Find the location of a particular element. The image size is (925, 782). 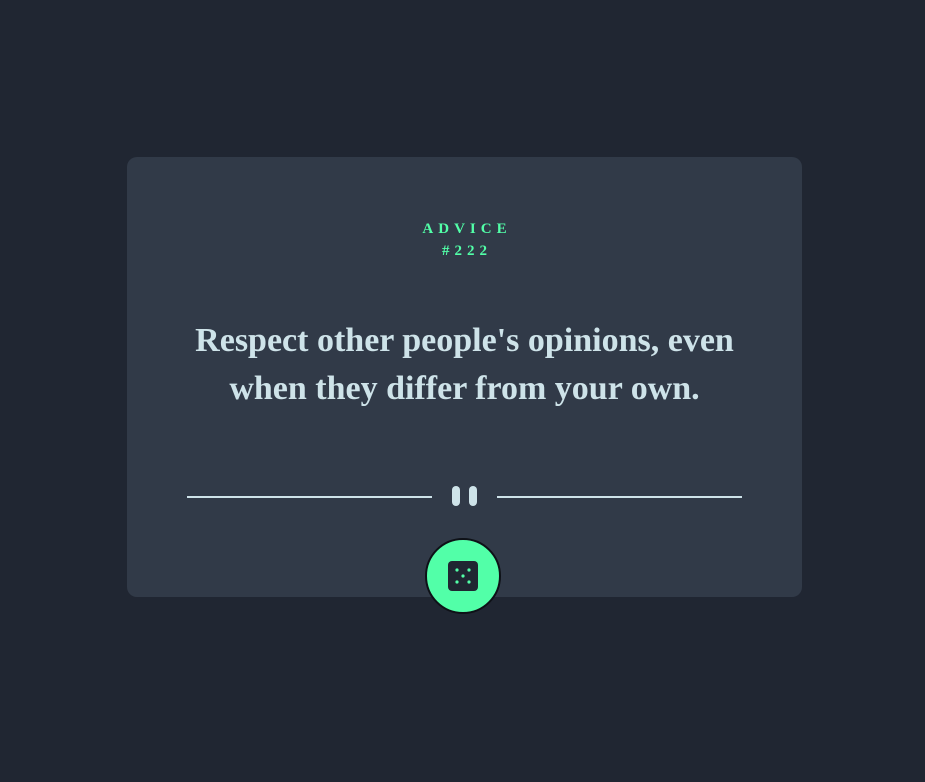

divider-line-right is located at coordinates (619, 497).